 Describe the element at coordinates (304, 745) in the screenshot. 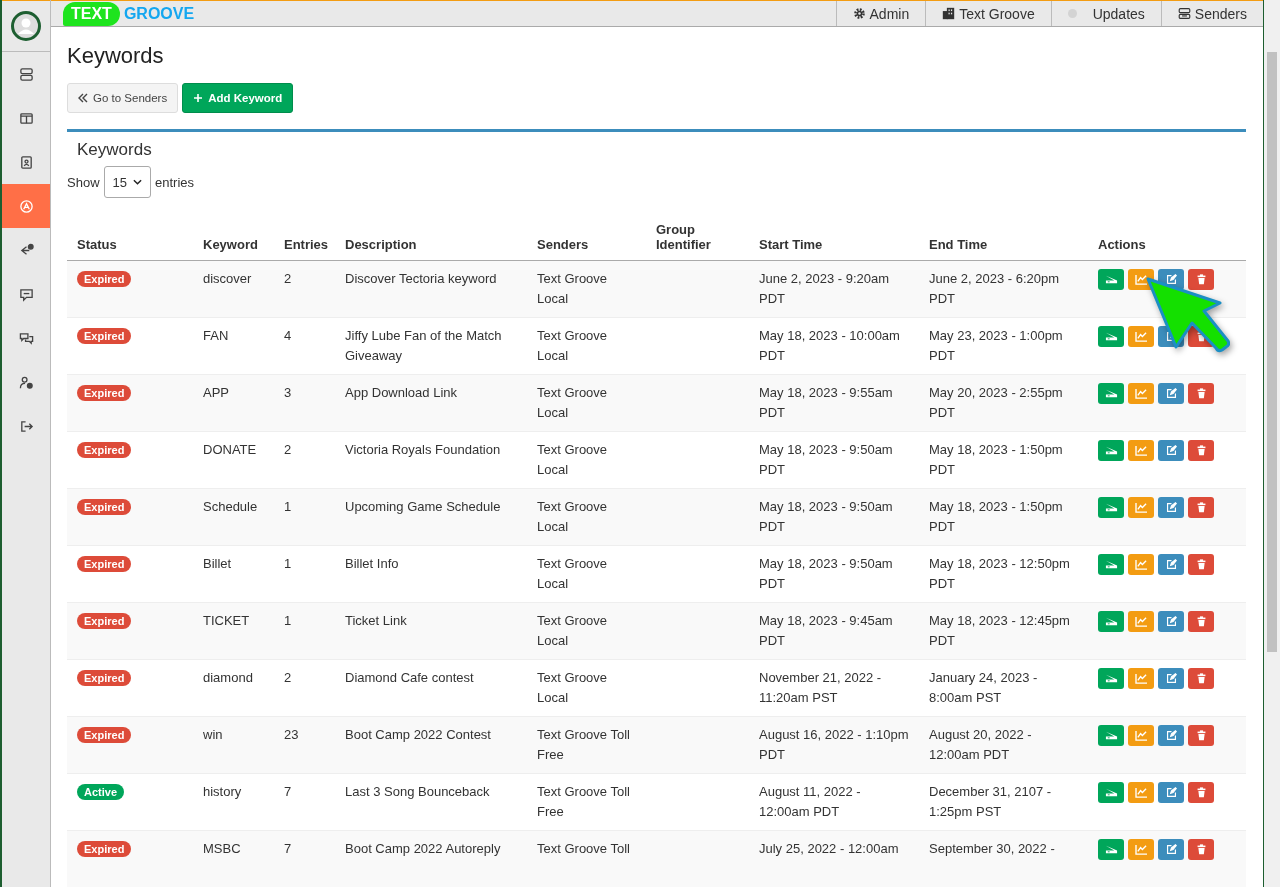

I see `table-cell: 23` at that location.